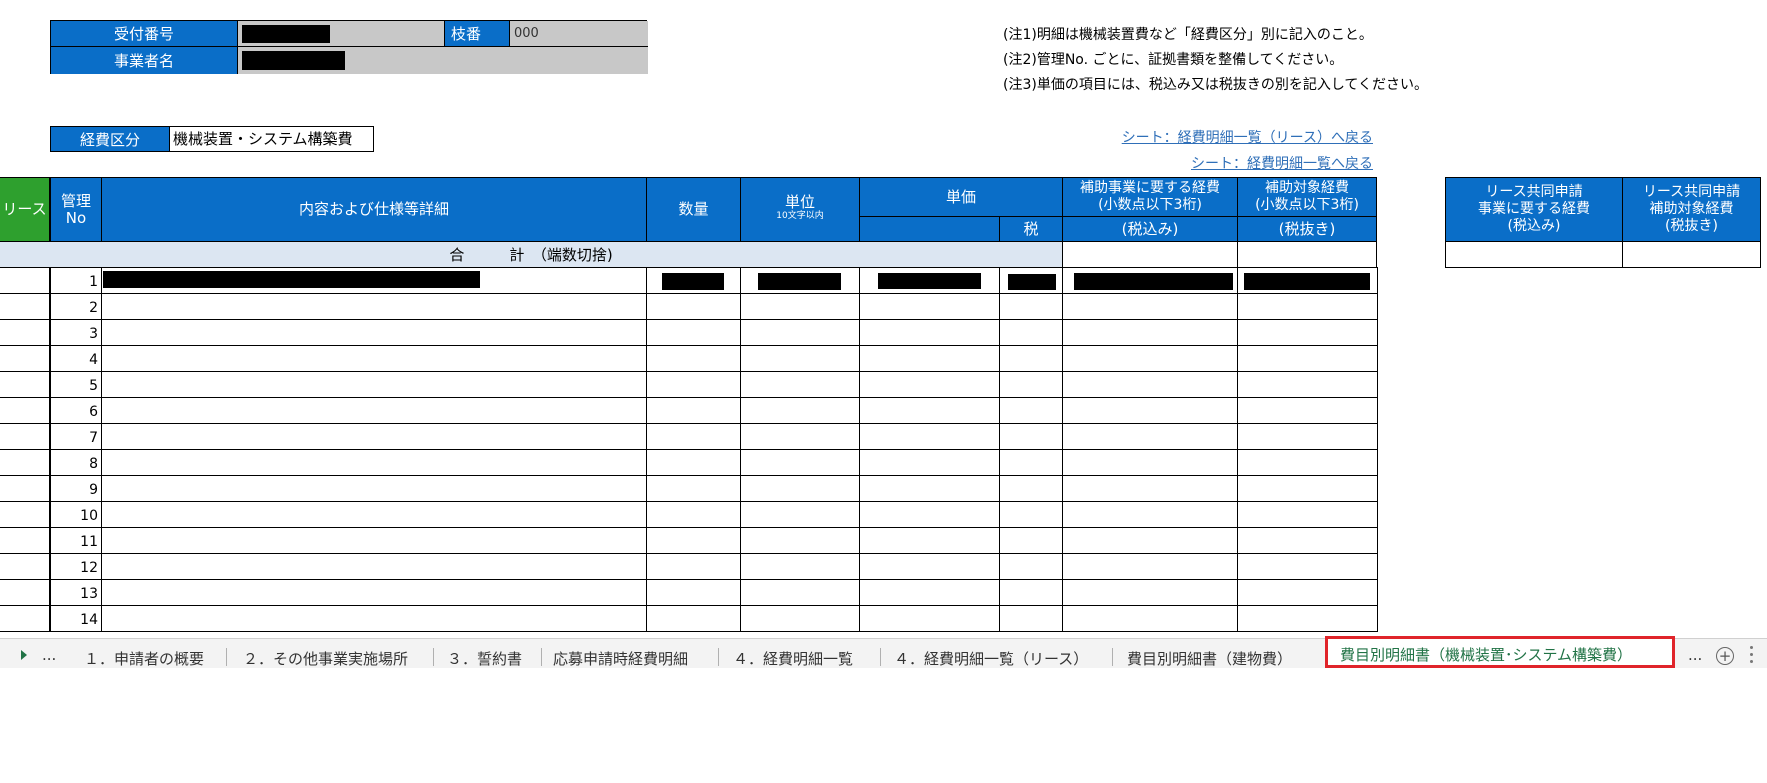 The image size is (1767, 783). I want to click on tab-pledge: ３．誓約書, so click(484, 658).